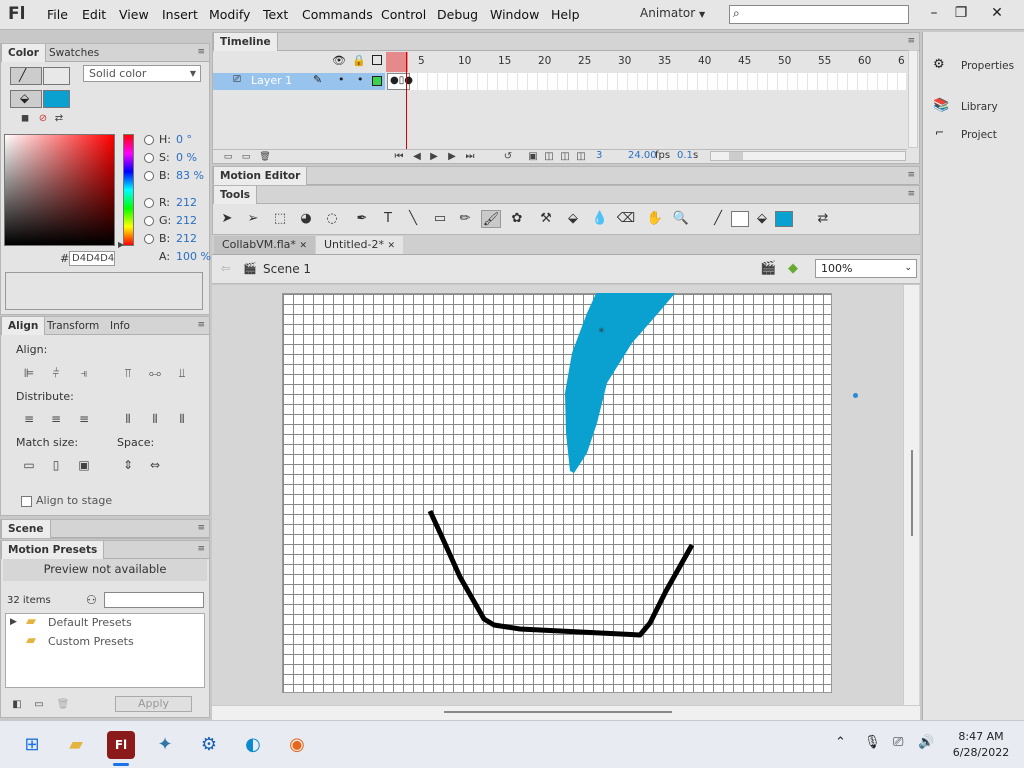 The height and width of the screenshot is (768, 1024). What do you see at coordinates (642, 155) in the screenshot?
I see `frame-rate: 24.00` at bounding box center [642, 155].